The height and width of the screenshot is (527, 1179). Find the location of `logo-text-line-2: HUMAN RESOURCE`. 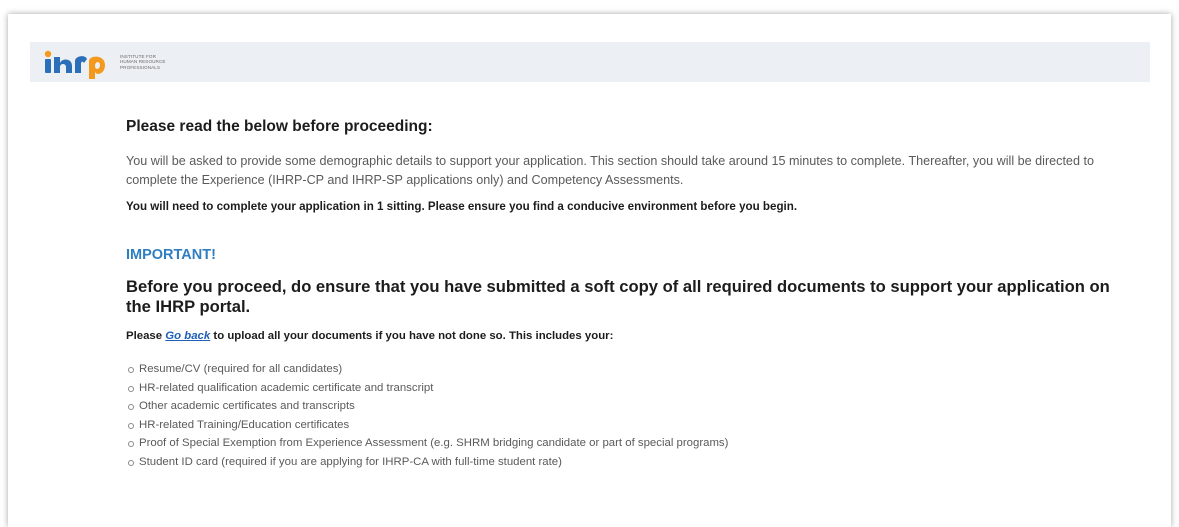

logo-text-line-2: HUMAN RESOURCE is located at coordinates (143, 62).